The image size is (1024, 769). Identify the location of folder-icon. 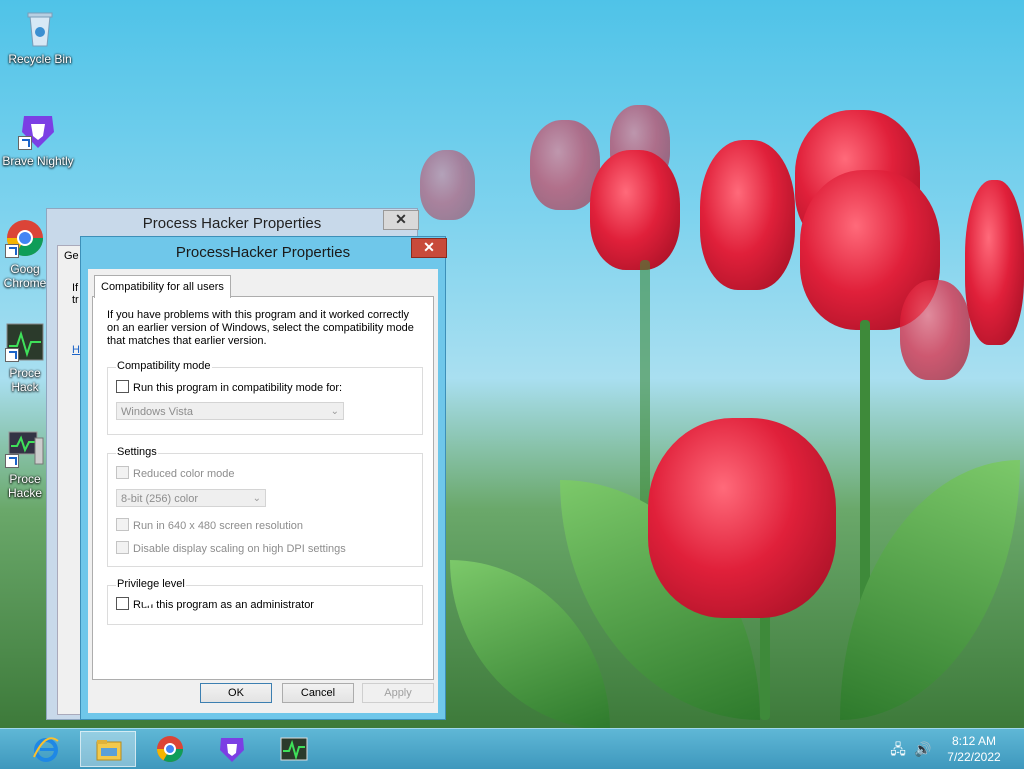
(109, 750).